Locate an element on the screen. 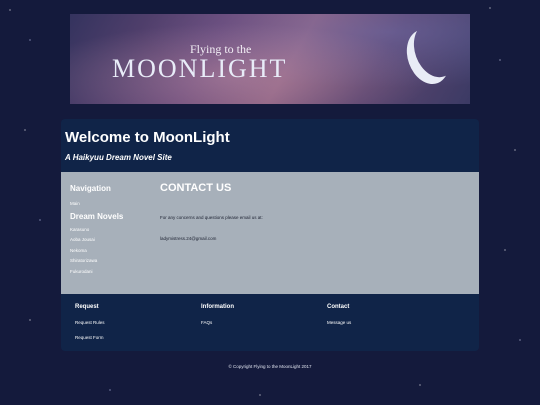 Image resolution: width=540 pixels, height=405 pixels. footer-link-request-rules: Request Rules is located at coordinates (90, 322).